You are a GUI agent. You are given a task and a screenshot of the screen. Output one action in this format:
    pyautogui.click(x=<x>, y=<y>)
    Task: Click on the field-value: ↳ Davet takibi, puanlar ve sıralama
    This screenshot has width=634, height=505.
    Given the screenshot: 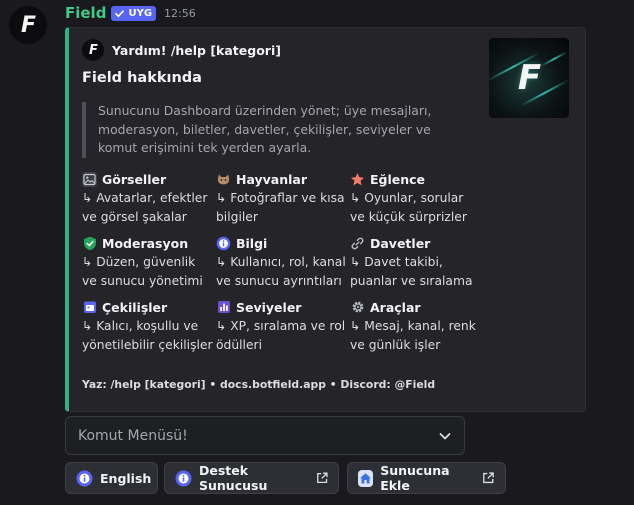 What is the action you would take?
    pyautogui.click(x=411, y=271)
    